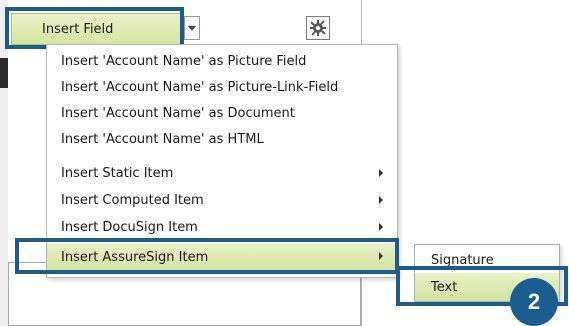 The image size is (569, 326). What do you see at coordinates (132, 200) in the screenshot?
I see `menu-item-label: Insert Computed Item` at bounding box center [132, 200].